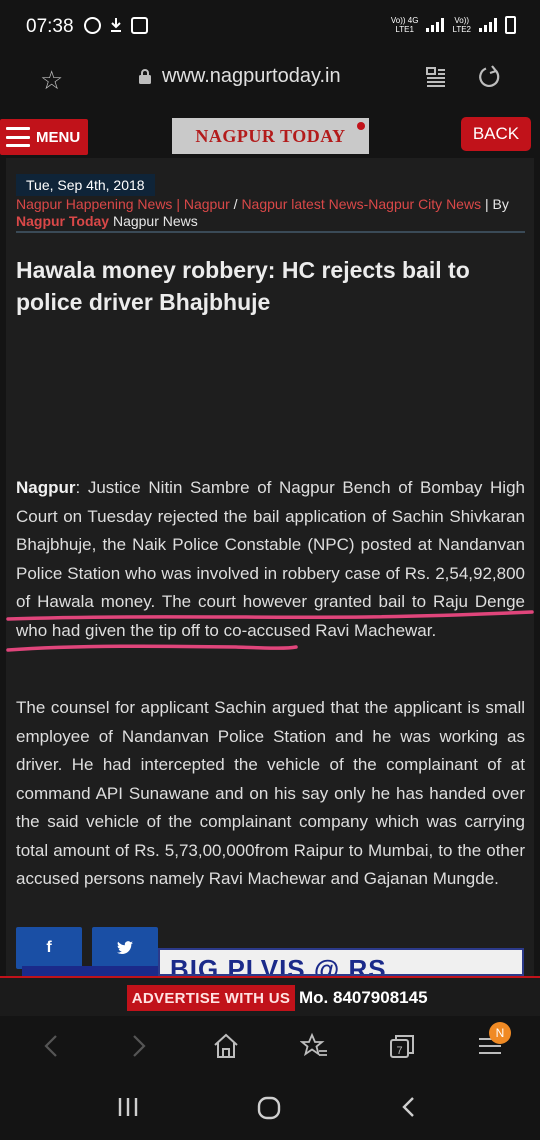 The width and height of the screenshot is (540, 1140). I want to click on dateline: Nagpur, so click(46, 487).